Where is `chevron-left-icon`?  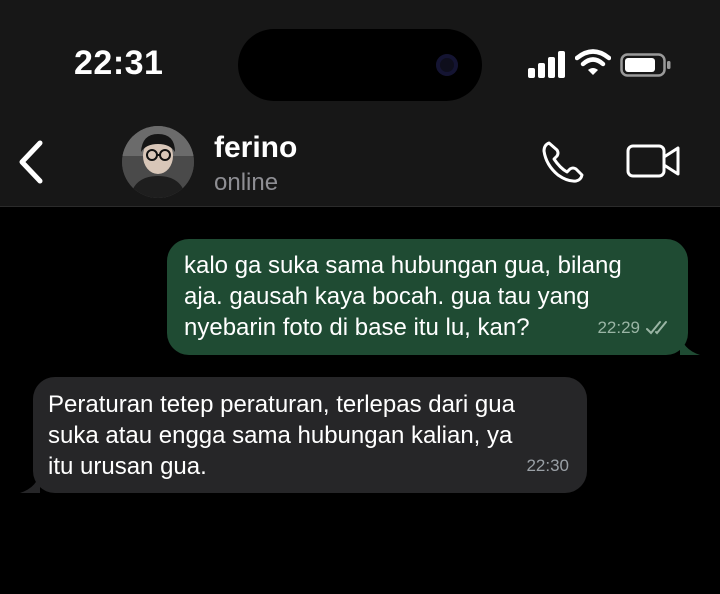 chevron-left-icon is located at coordinates (31, 162).